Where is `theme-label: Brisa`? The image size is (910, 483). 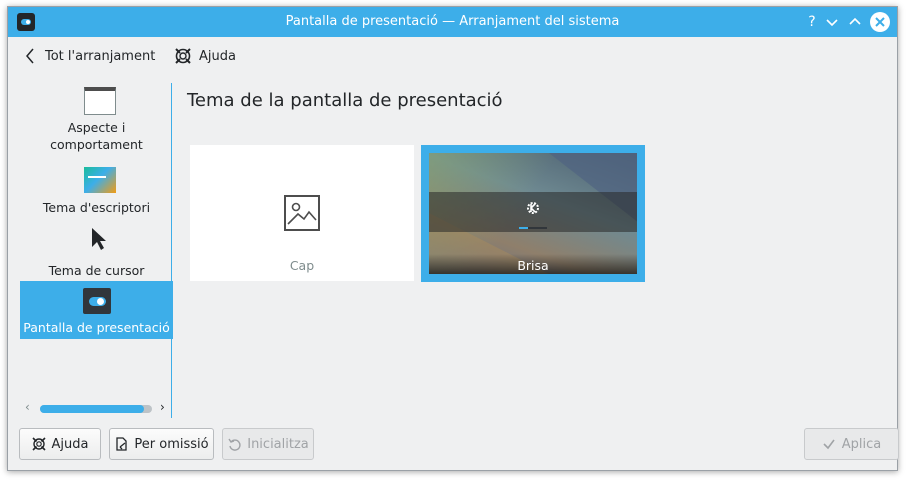
theme-label: Brisa is located at coordinates (533, 265).